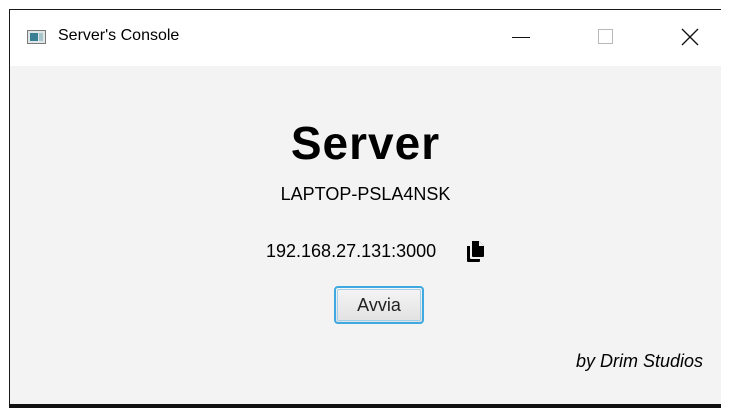  I want to click on close-button, so click(690, 38).